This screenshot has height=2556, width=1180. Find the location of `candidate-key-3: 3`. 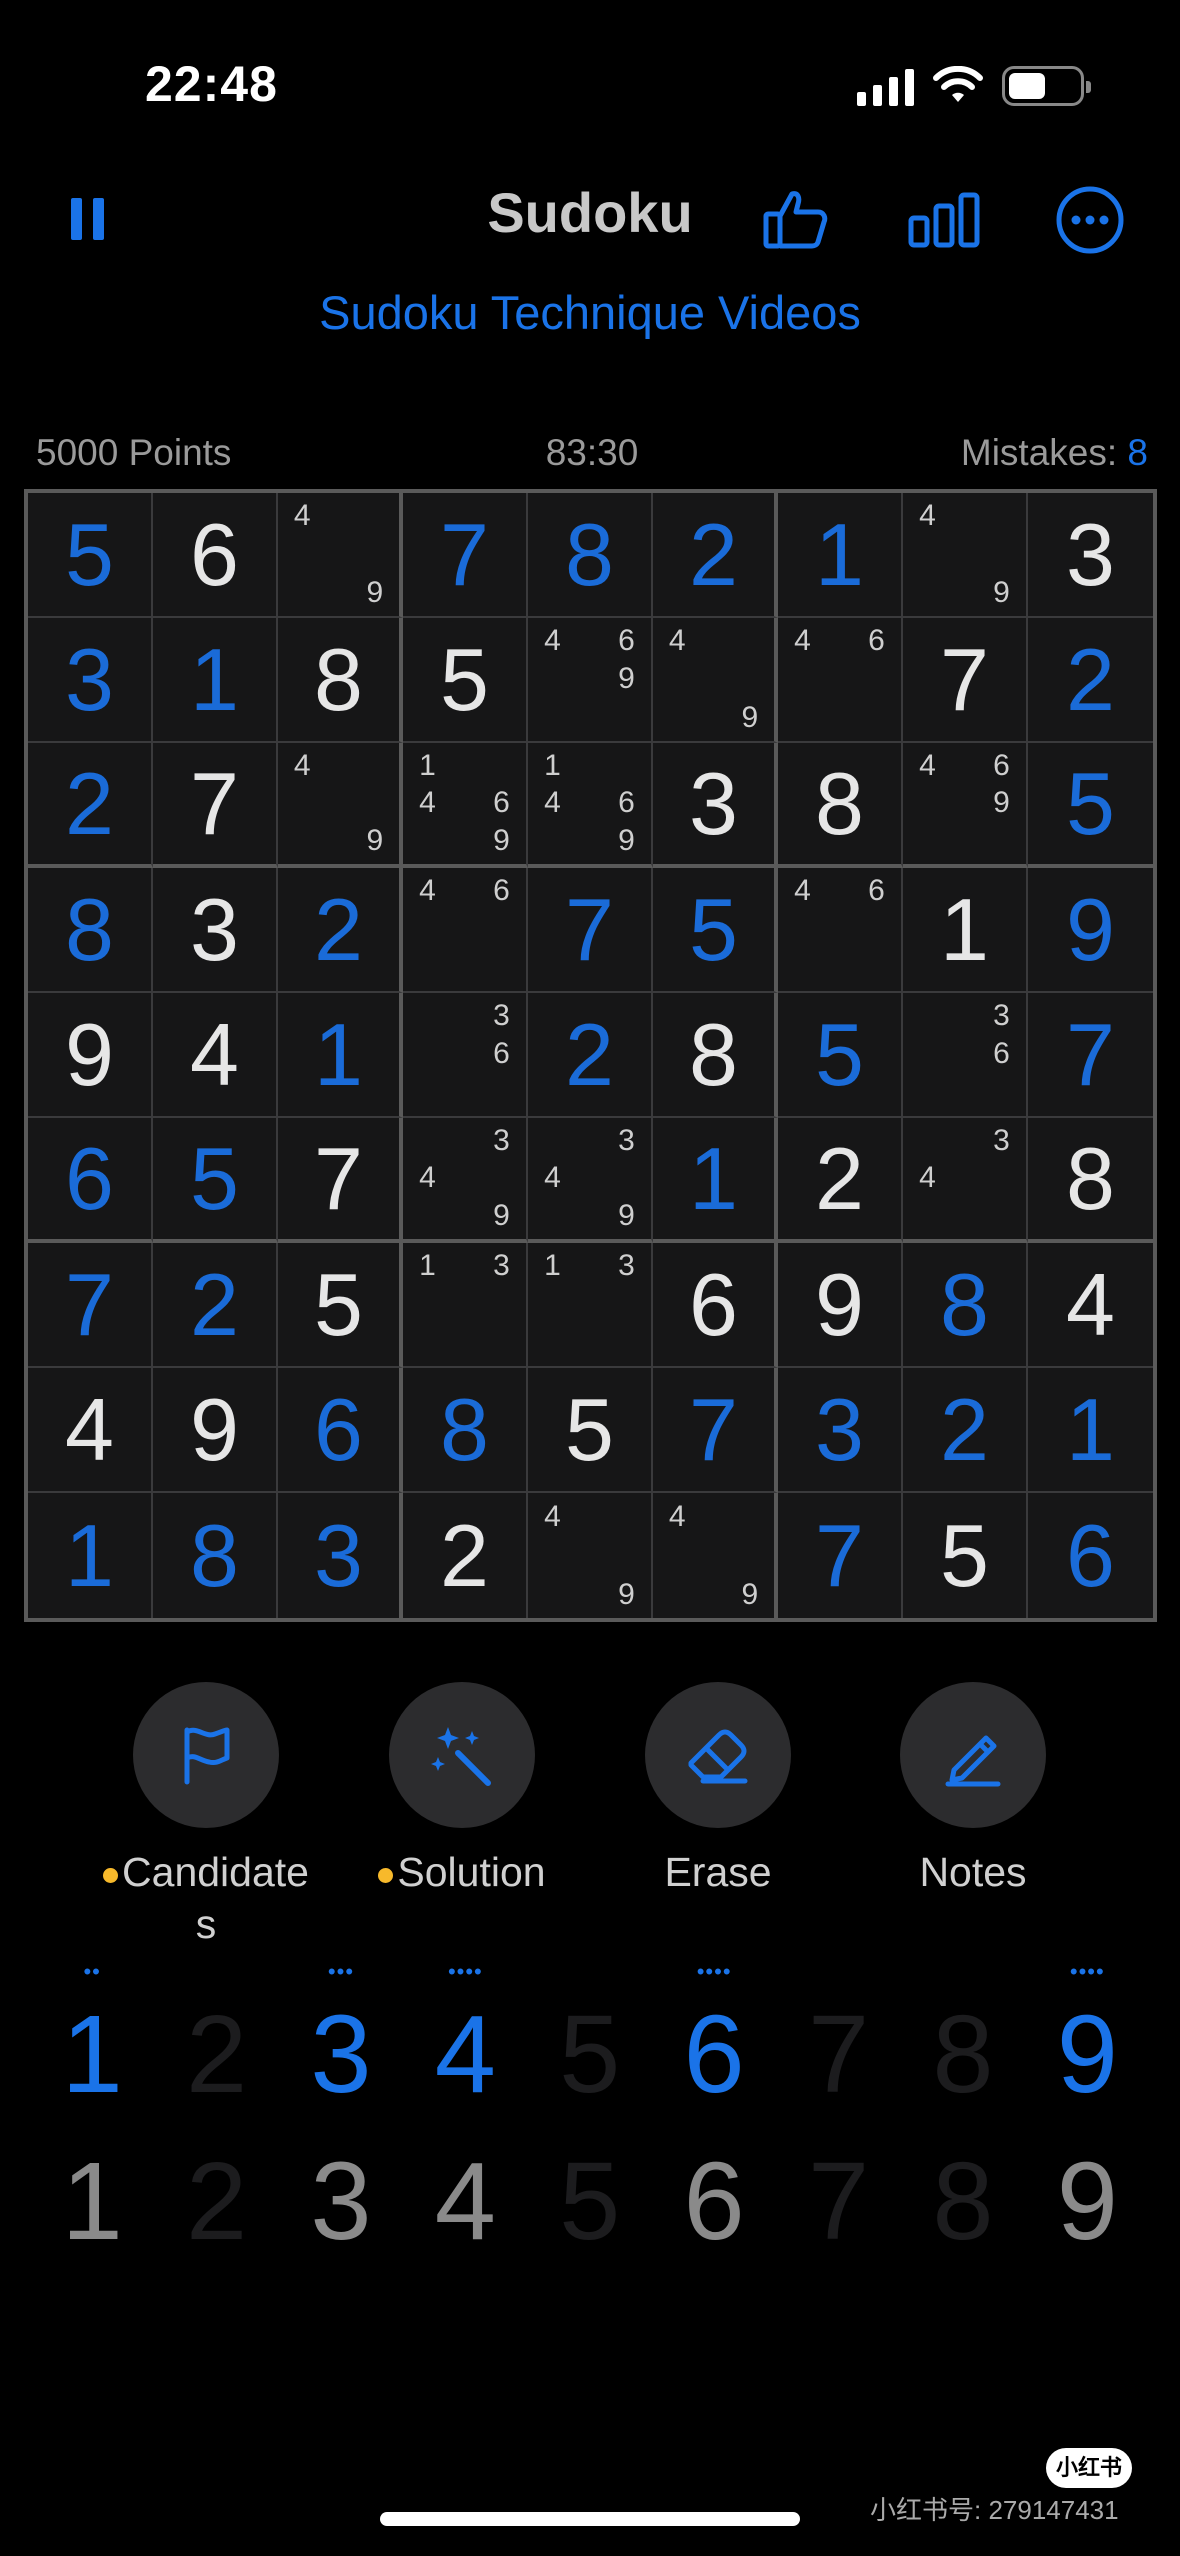

candidate-key-3: 3 is located at coordinates (341, 2202).